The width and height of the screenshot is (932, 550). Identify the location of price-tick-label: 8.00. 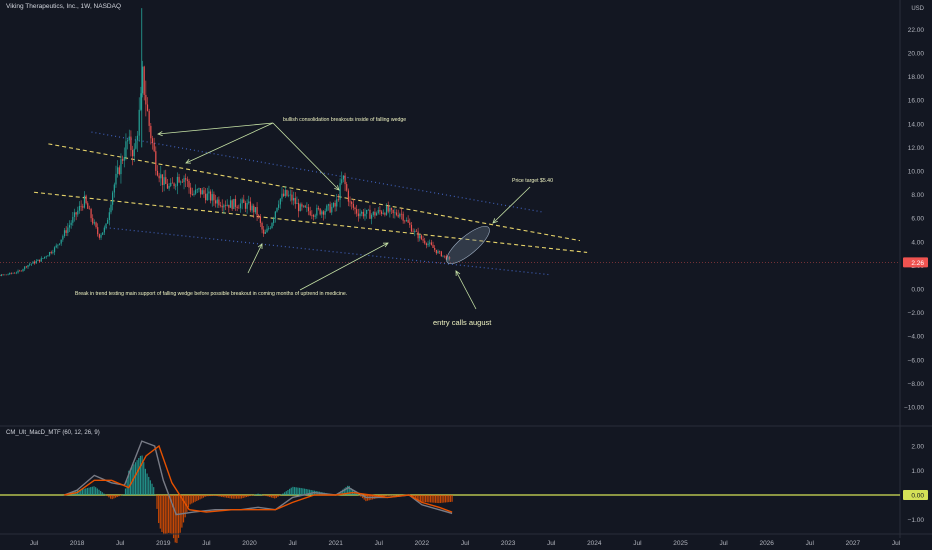
(917, 195).